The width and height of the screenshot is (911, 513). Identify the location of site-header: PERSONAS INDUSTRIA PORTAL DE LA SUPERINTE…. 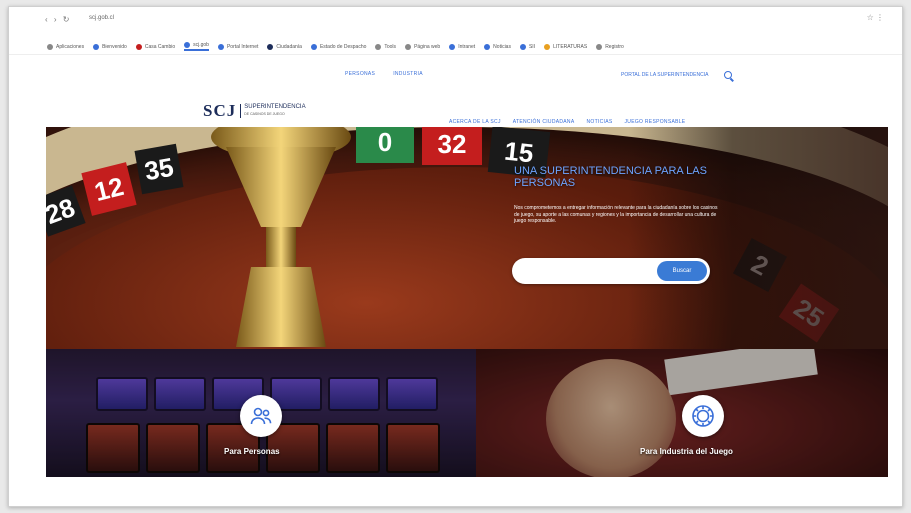
(455, 91).